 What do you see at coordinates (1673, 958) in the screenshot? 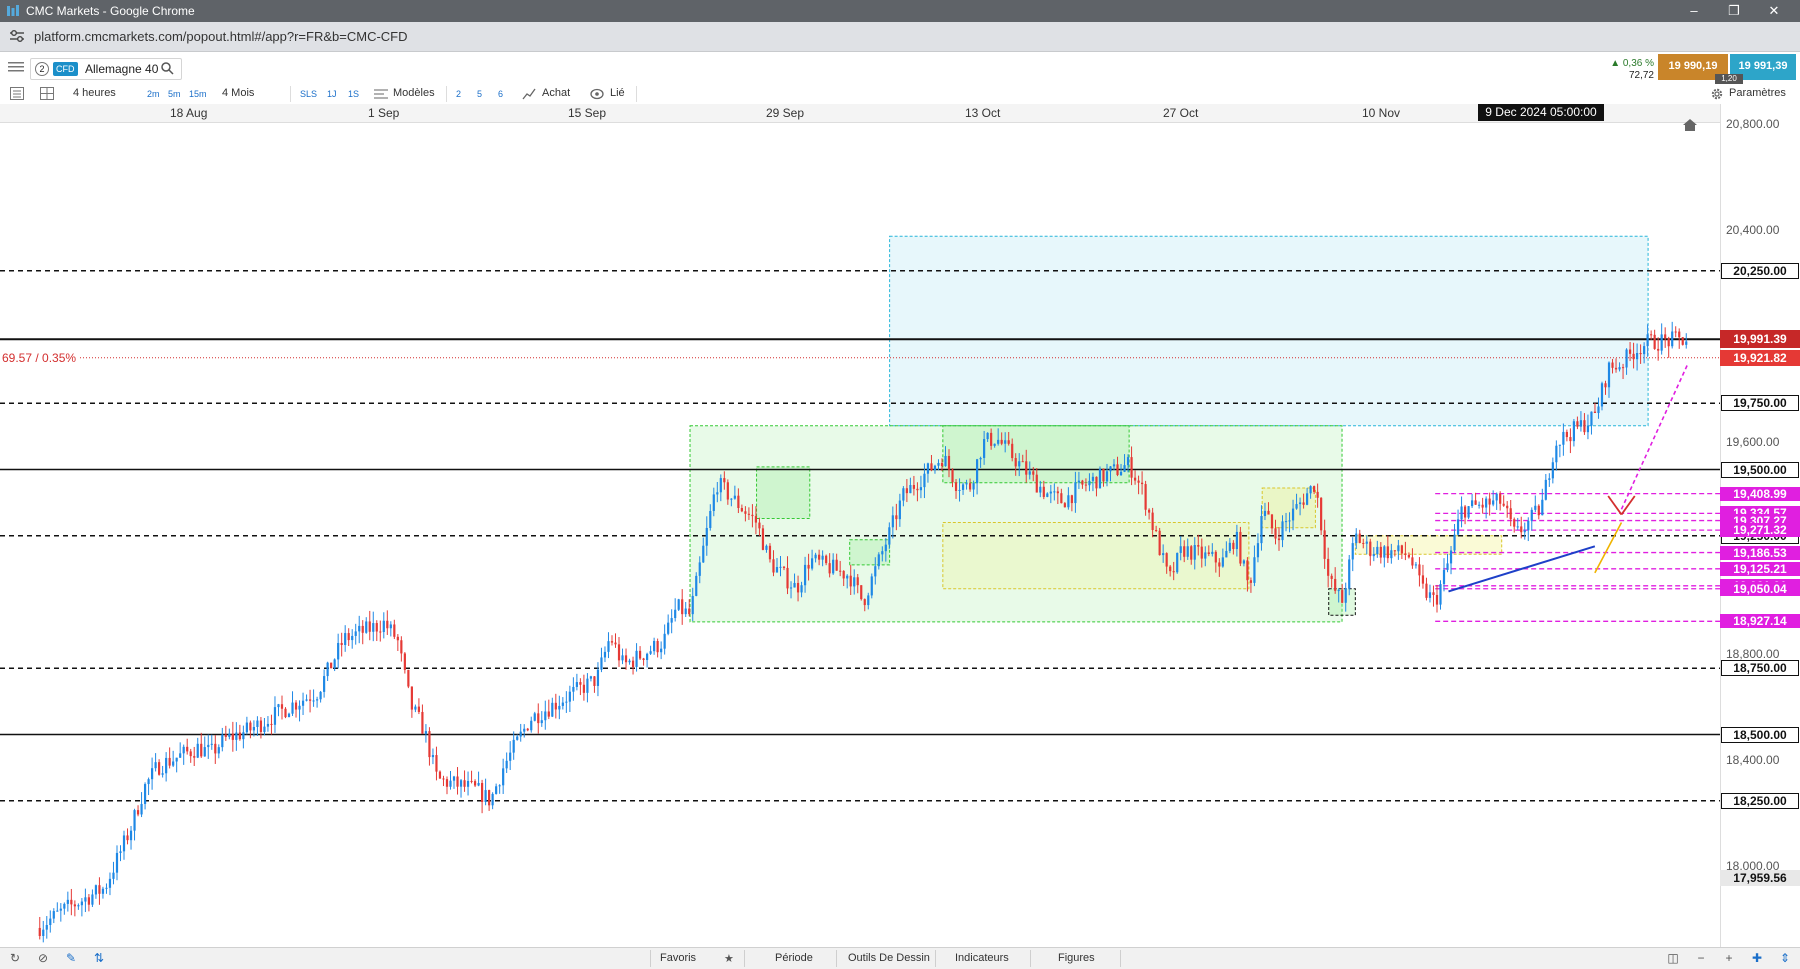
I see `expand-icon: ◫` at bounding box center [1673, 958].